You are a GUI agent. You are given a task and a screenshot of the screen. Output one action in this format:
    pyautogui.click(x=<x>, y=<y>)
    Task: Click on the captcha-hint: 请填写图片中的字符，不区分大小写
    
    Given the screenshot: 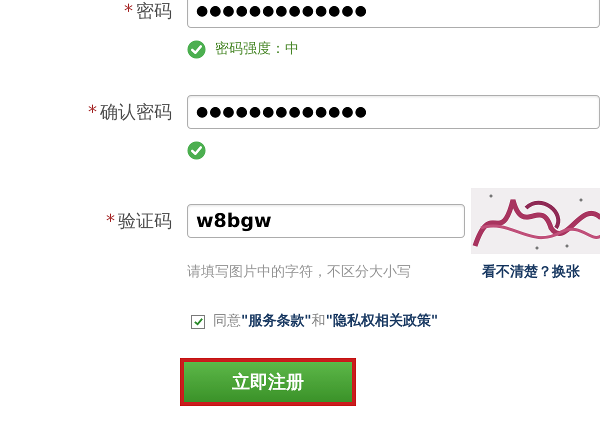 What is the action you would take?
    pyautogui.click(x=299, y=272)
    